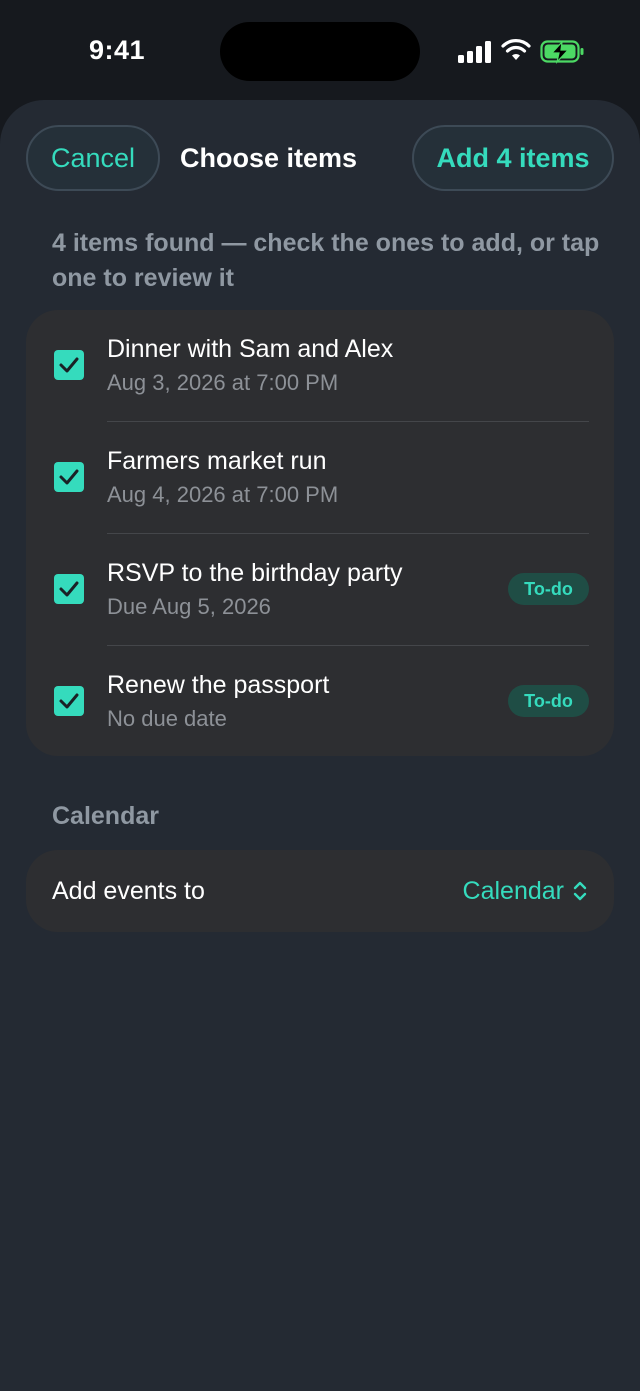 This screenshot has width=640, height=1391. Describe the element at coordinates (189, 606) in the screenshot. I see `item-date: Due Aug 5, 2026` at that location.